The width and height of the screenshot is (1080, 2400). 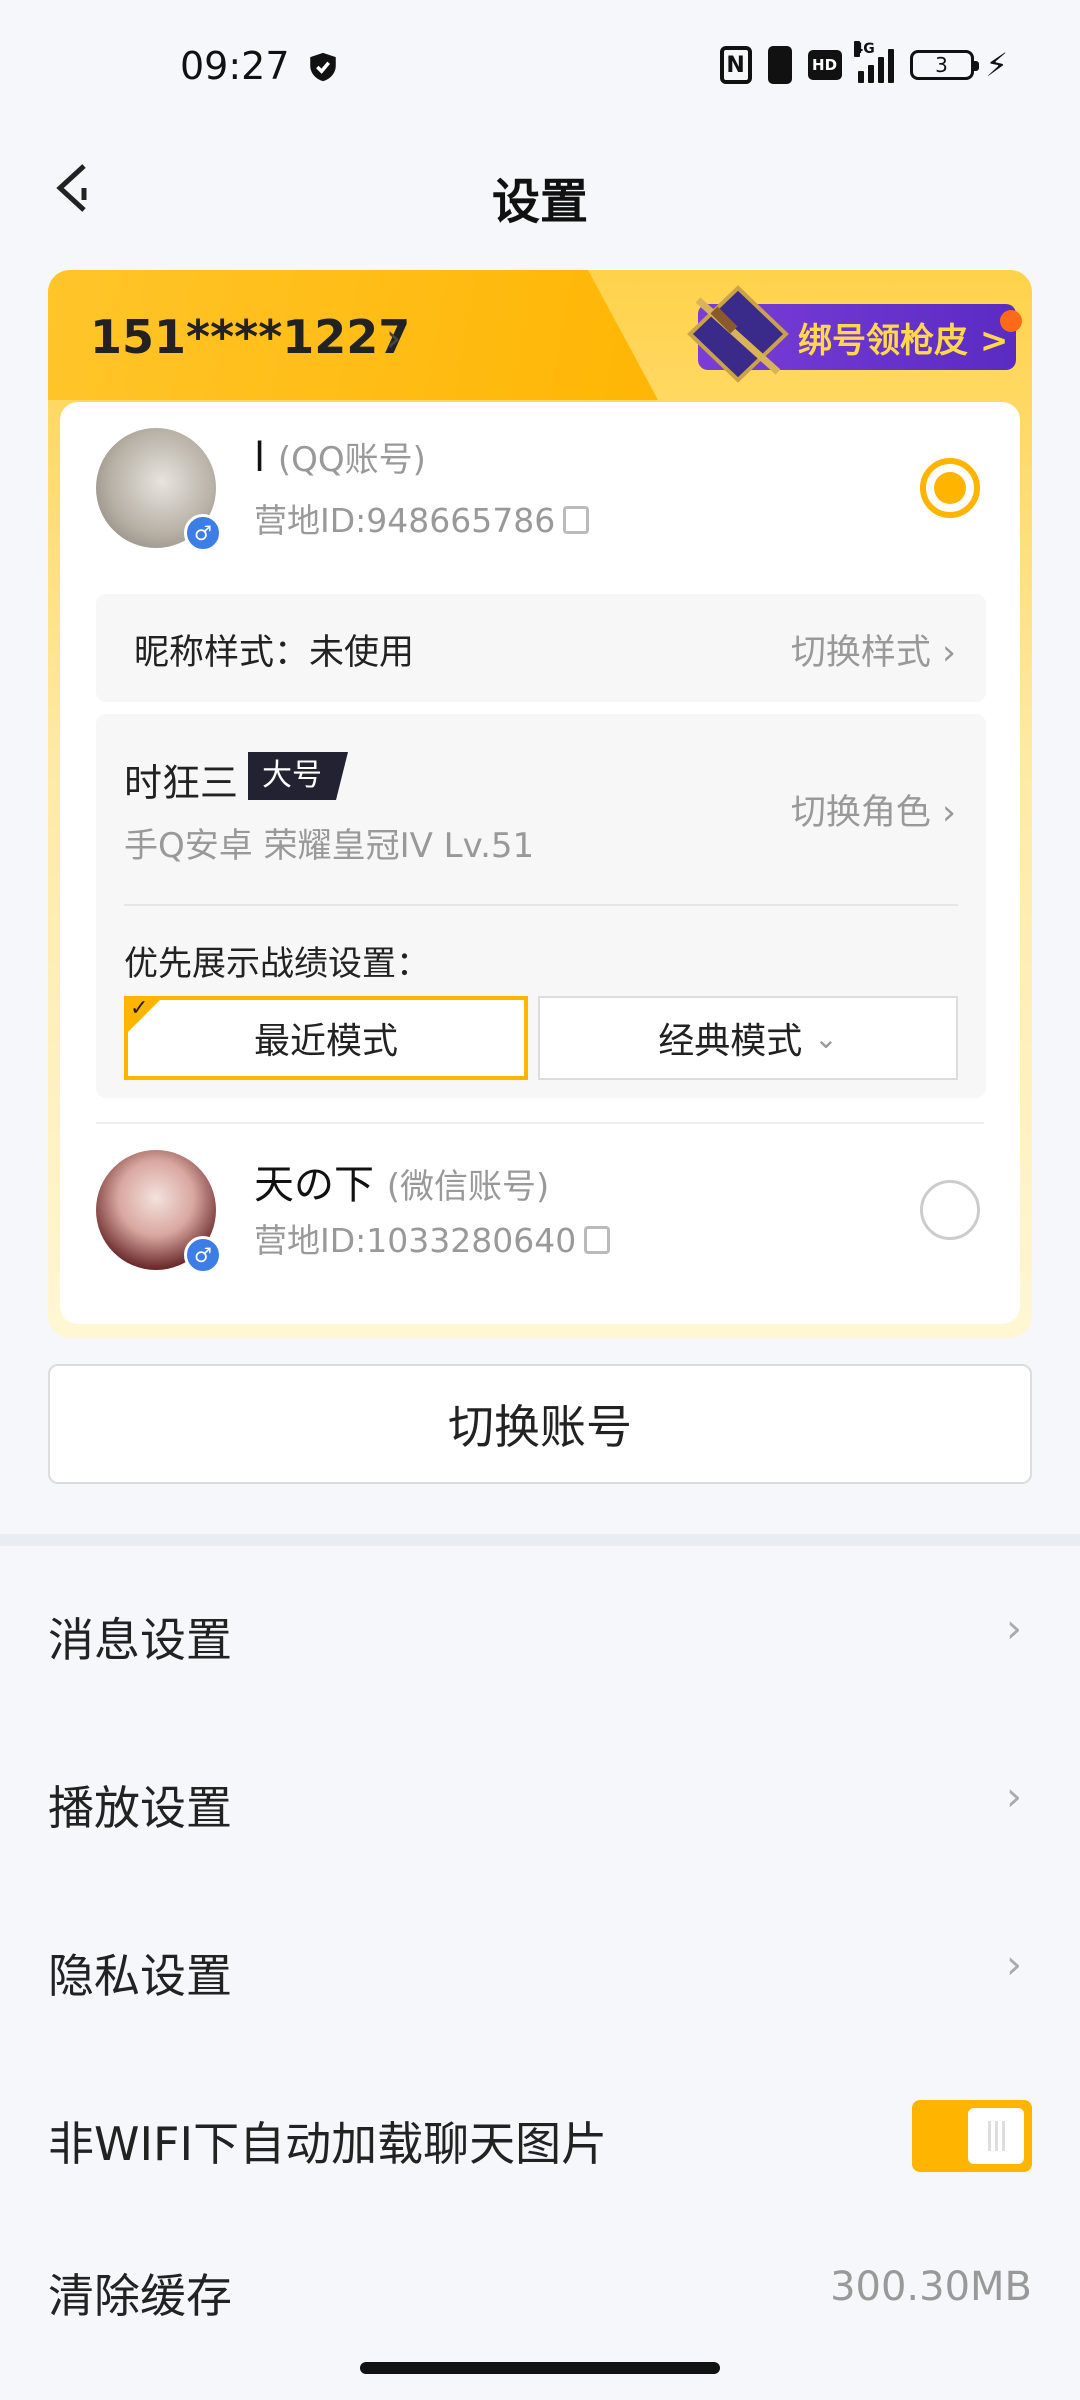 I want to click on main-account-tag: 大号, so click(x=298, y=776).